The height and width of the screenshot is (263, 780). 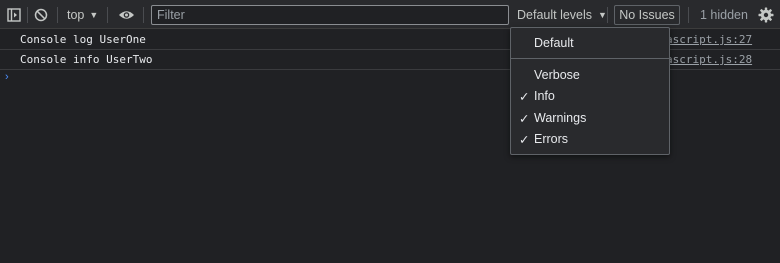 What do you see at coordinates (557, 75) in the screenshot?
I see `menu-item-label: Verbose` at bounding box center [557, 75].